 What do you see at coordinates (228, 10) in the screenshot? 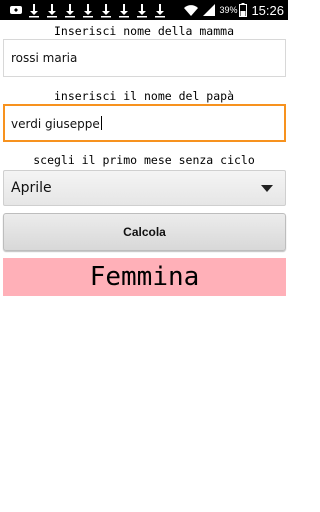
I see `battery-percent: 39%` at bounding box center [228, 10].